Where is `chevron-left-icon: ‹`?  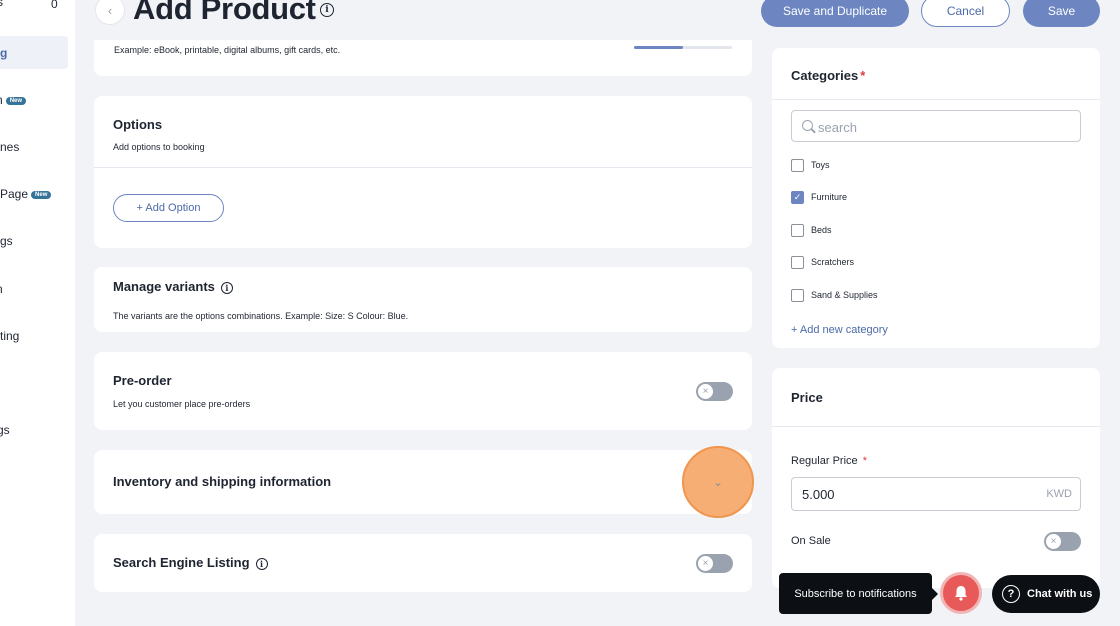
chevron-left-icon: ‹ is located at coordinates (110, 10).